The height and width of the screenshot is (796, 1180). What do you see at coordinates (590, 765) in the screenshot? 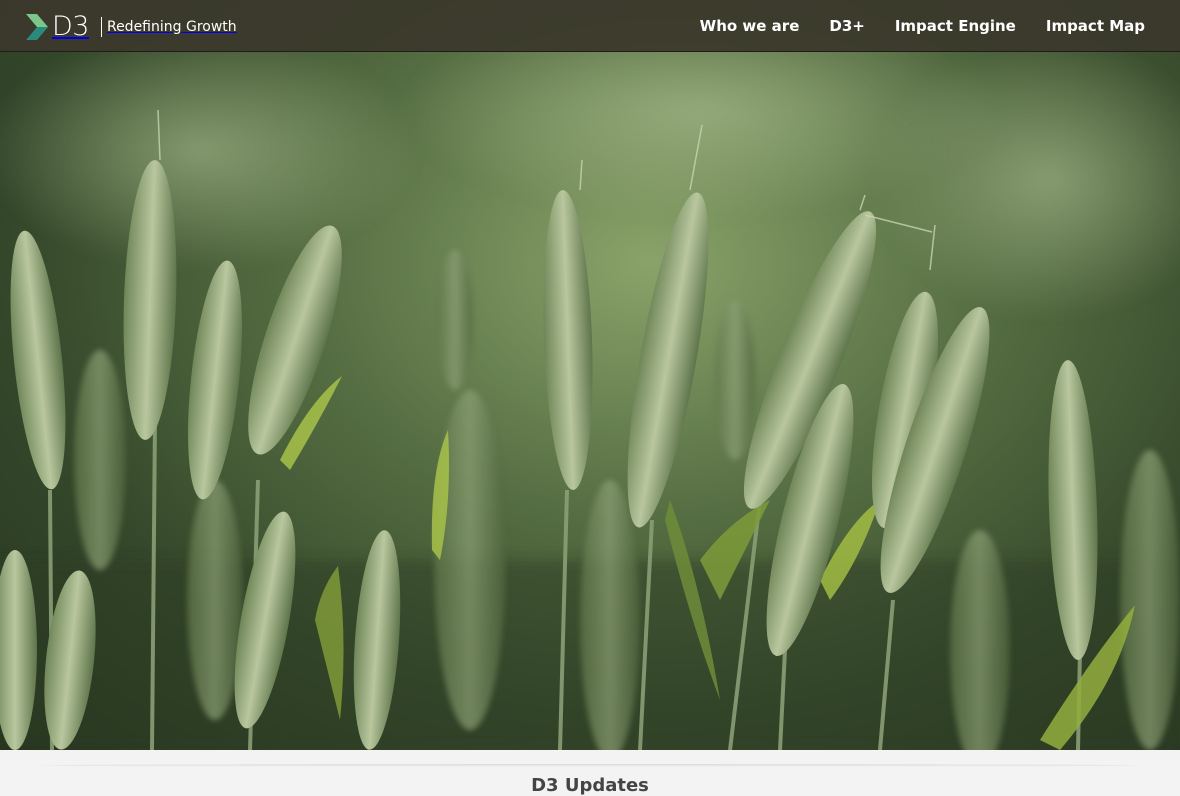
I see `section-divider` at bounding box center [590, 765].